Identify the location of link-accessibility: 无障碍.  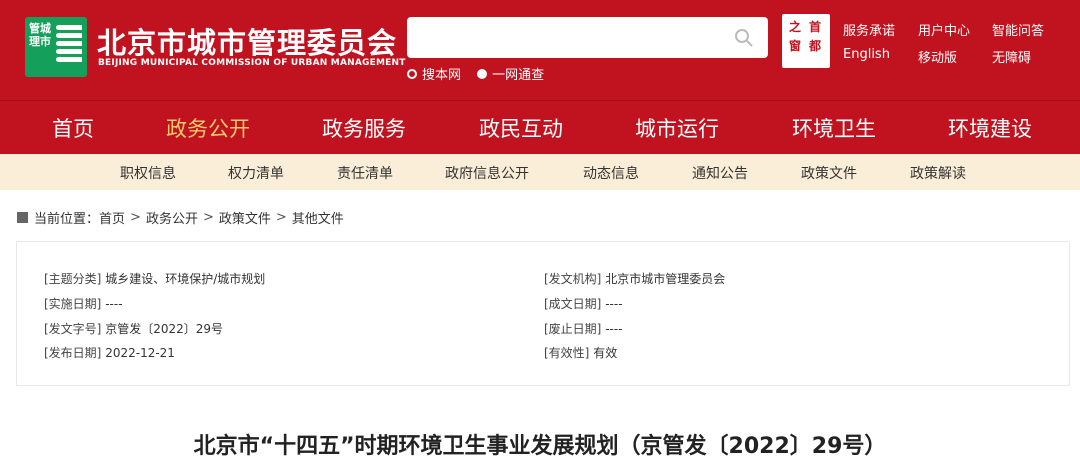
(1011, 56).